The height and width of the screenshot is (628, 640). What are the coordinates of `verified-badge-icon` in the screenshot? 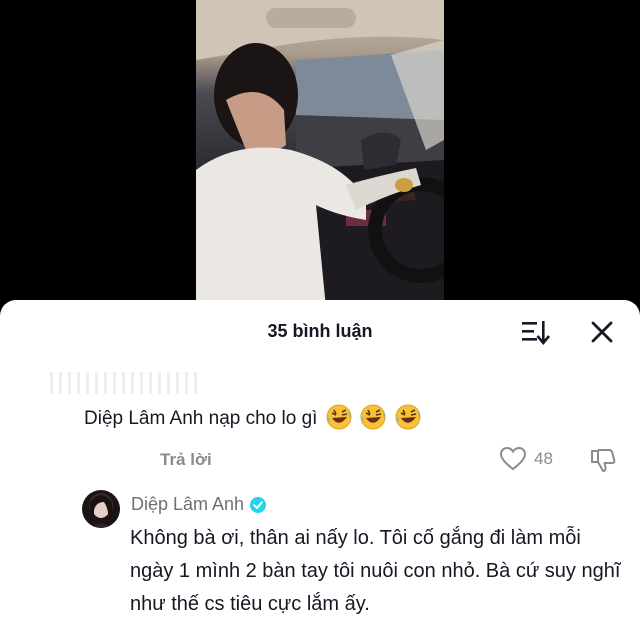 It's located at (258, 504).